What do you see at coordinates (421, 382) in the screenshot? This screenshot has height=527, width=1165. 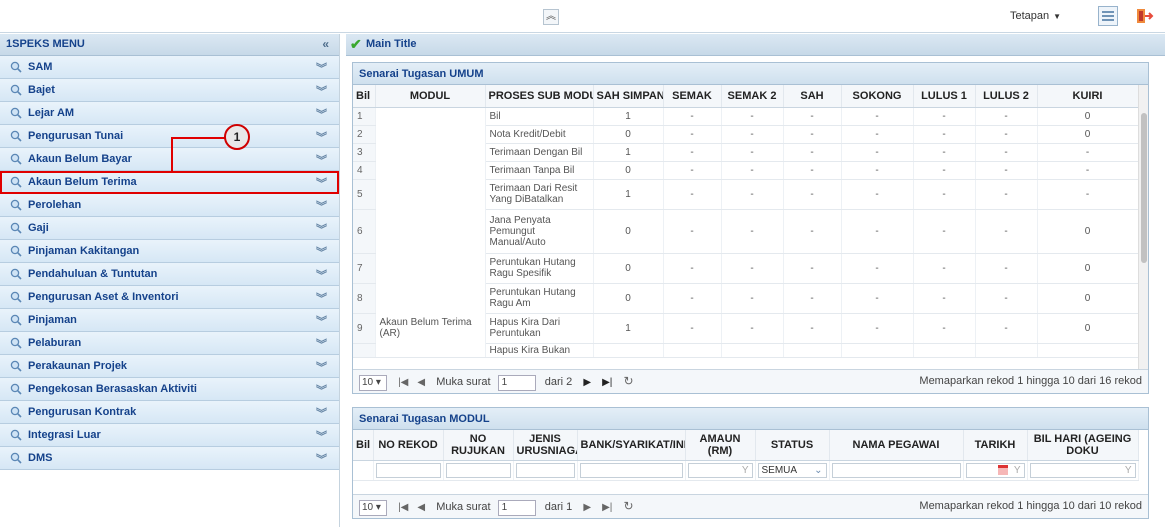 I see `prev-page-icon: ◀` at bounding box center [421, 382].